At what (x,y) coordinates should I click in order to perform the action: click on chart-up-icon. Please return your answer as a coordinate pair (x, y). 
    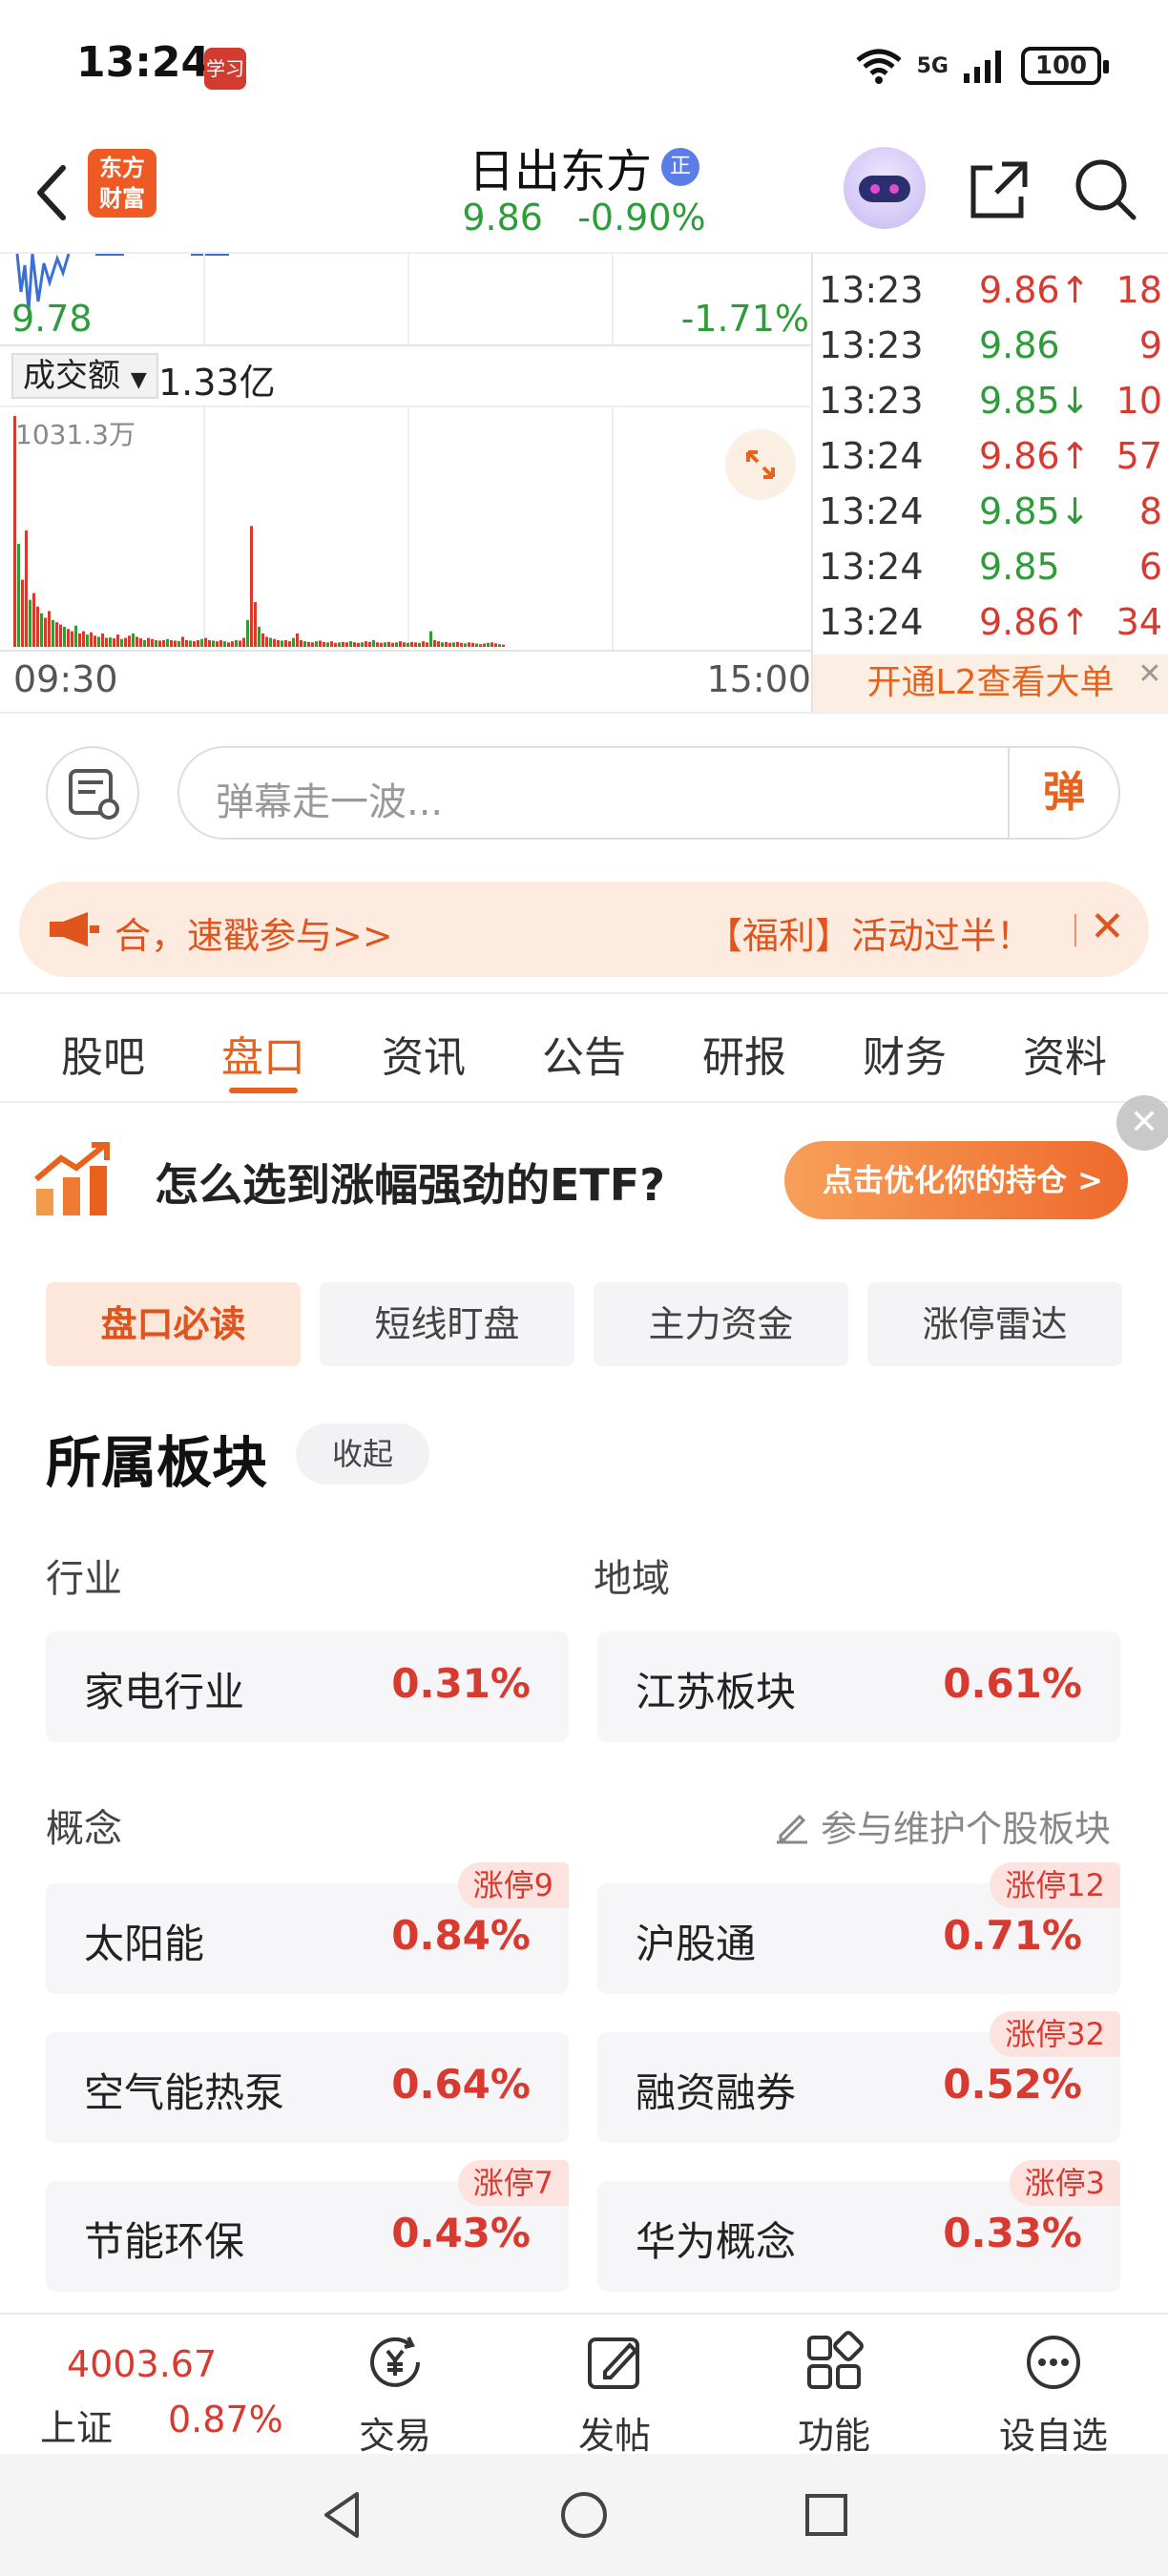
    Looking at the image, I should click on (72, 1178).